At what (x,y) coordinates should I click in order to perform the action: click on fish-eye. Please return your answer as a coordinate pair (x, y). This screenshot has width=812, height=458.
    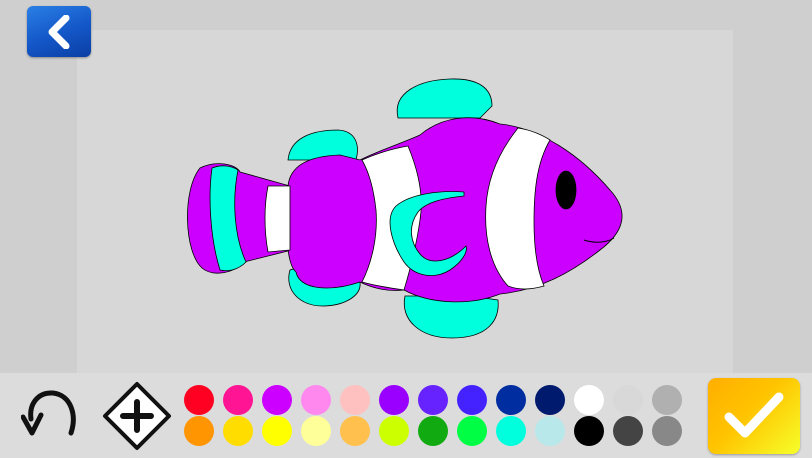
    Looking at the image, I should click on (566, 190).